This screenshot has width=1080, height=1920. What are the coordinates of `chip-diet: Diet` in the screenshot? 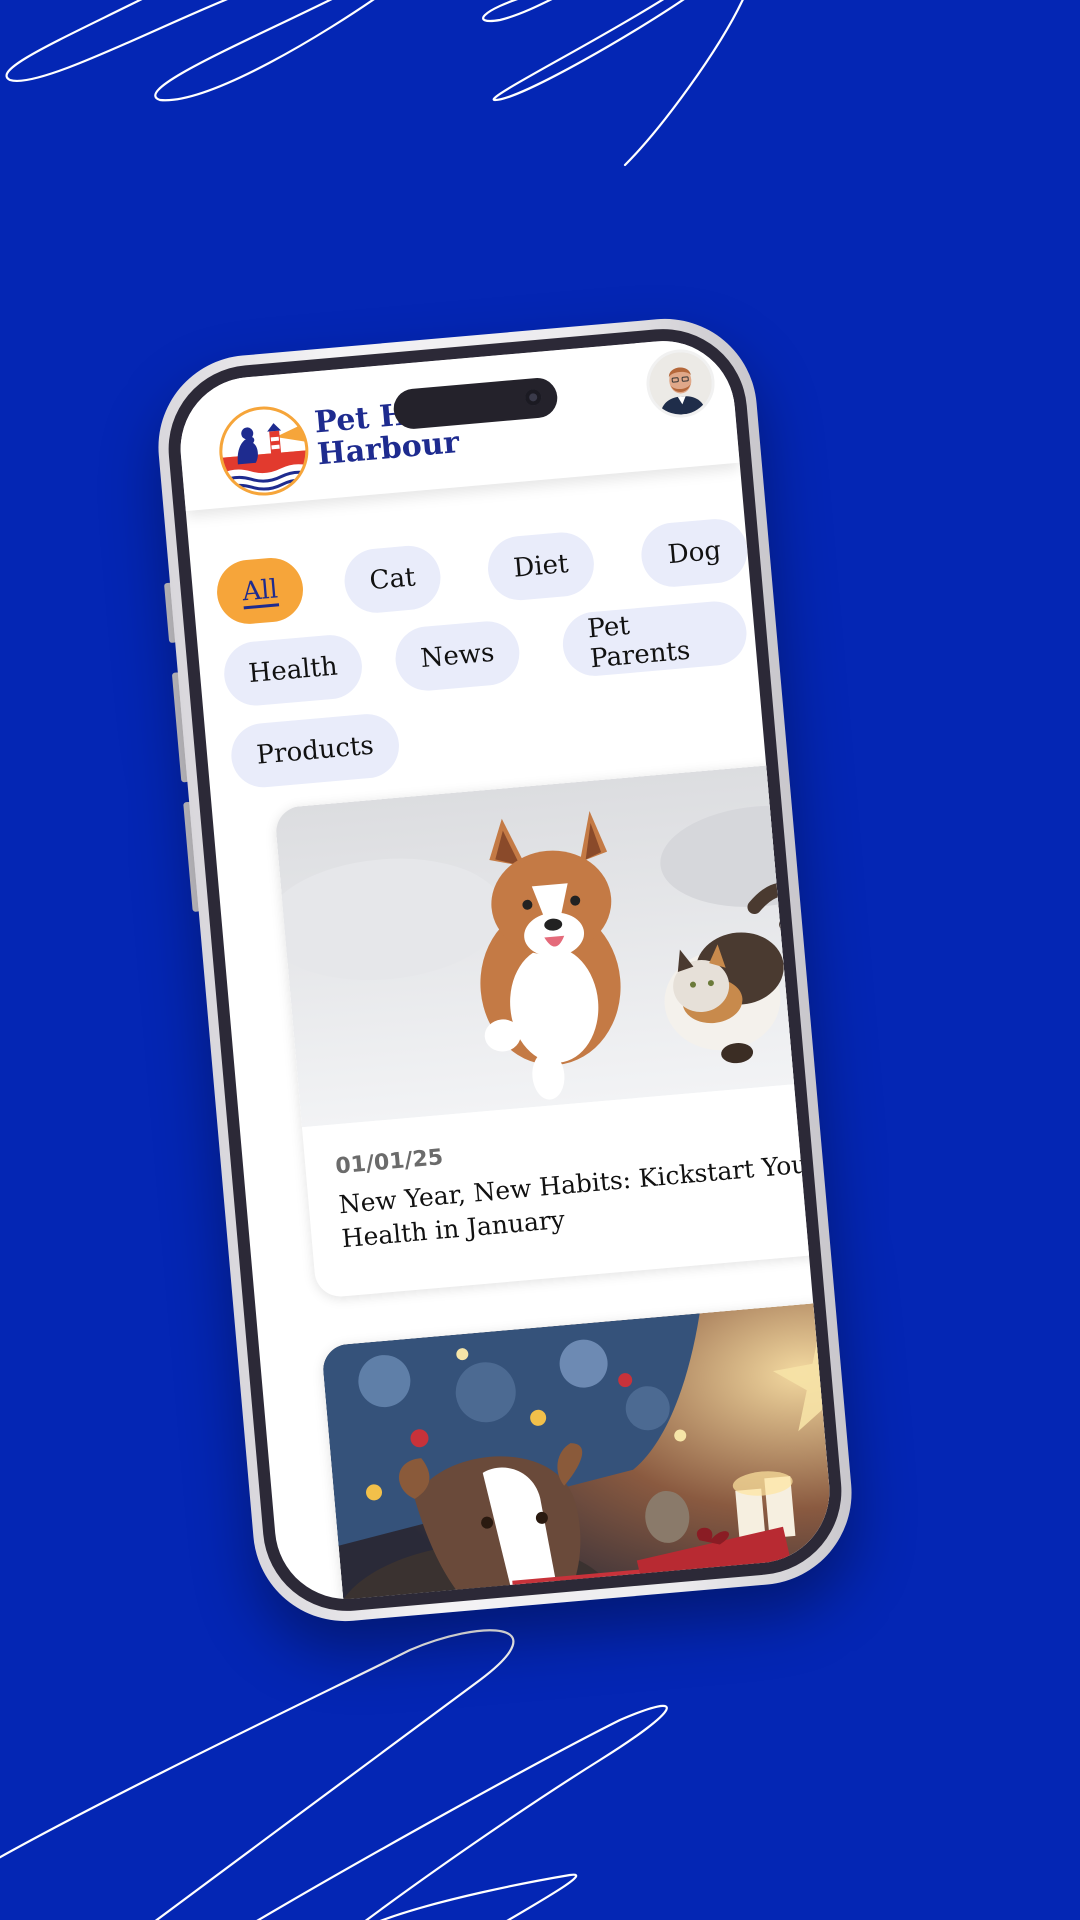 It's located at (541, 566).